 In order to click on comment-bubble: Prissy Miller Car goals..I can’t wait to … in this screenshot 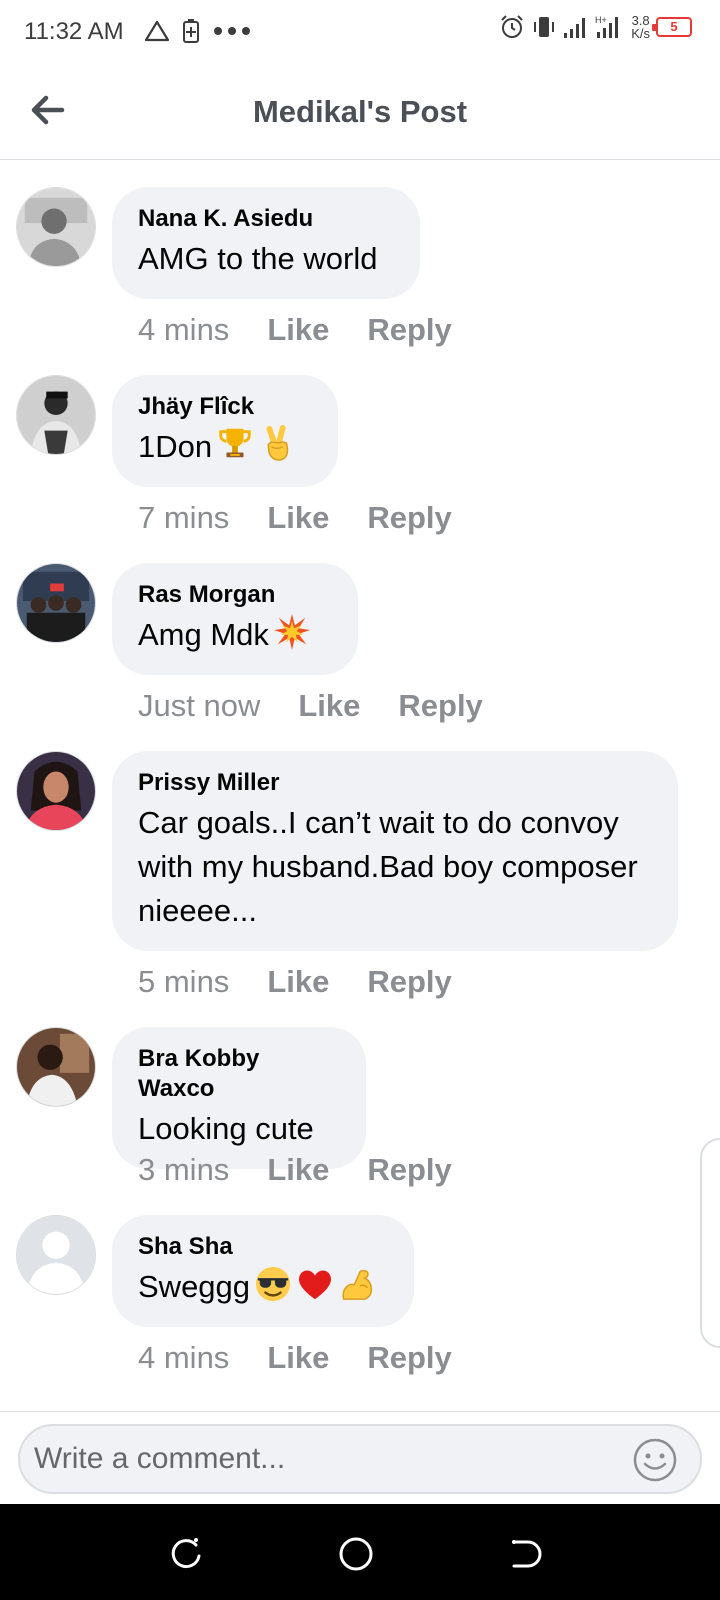, I will do `click(395, 851)`.